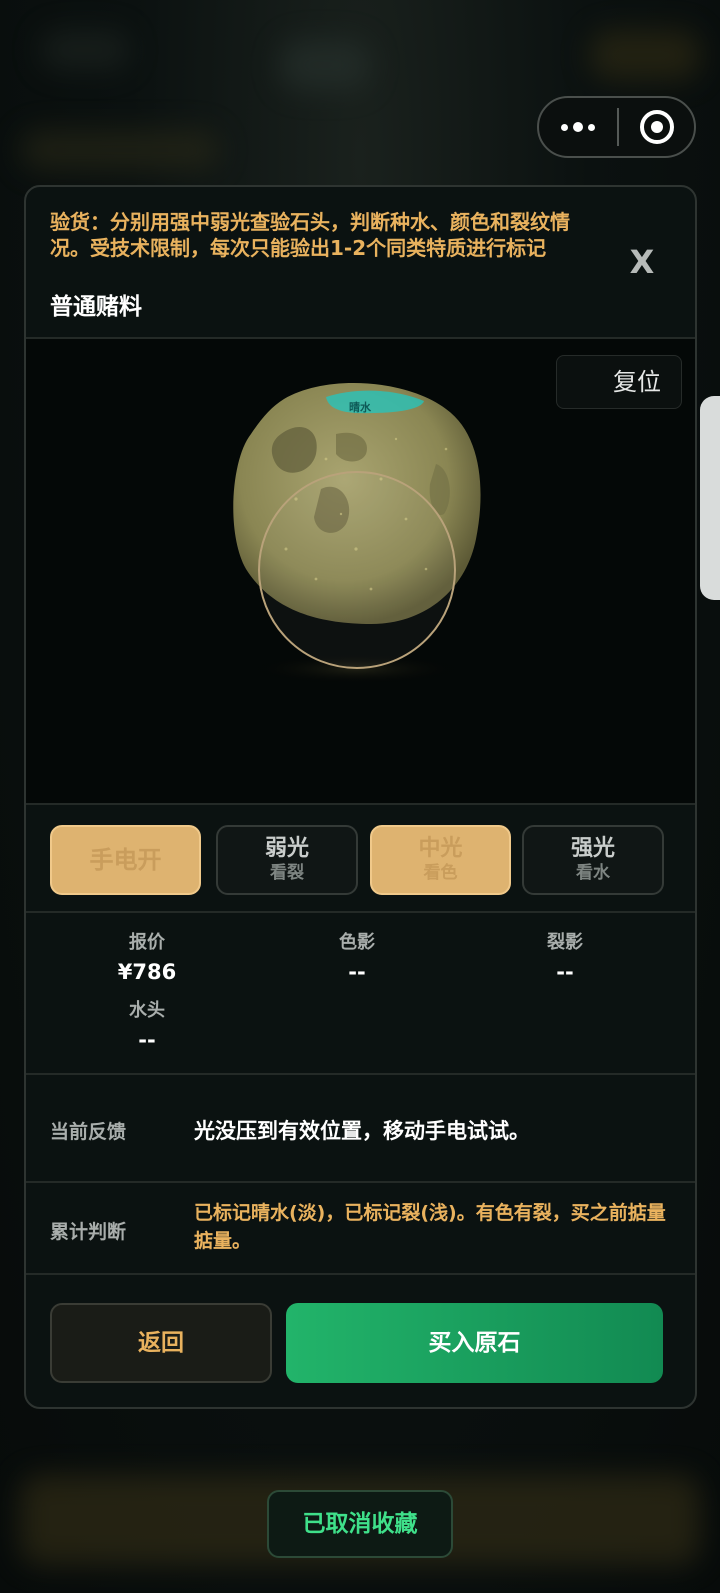  Describe the element at coordinates (440, 848) in the screenshot. I see `button-label: 中光` at that location.